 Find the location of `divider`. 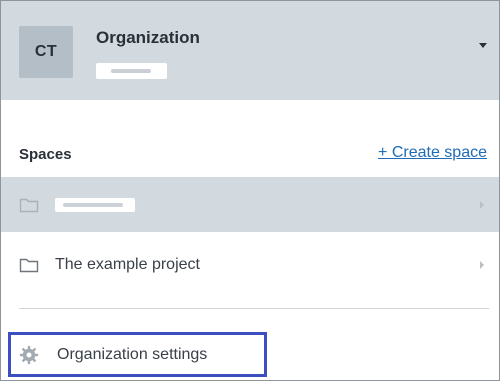

divider is located at coordinates (254, 308).